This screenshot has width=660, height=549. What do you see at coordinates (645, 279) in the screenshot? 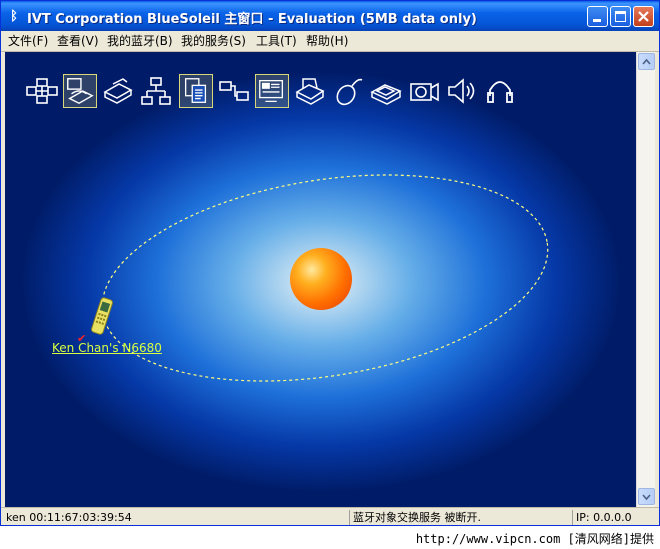
I see `vertical-scrollbar` at bounding box center [645, 279].